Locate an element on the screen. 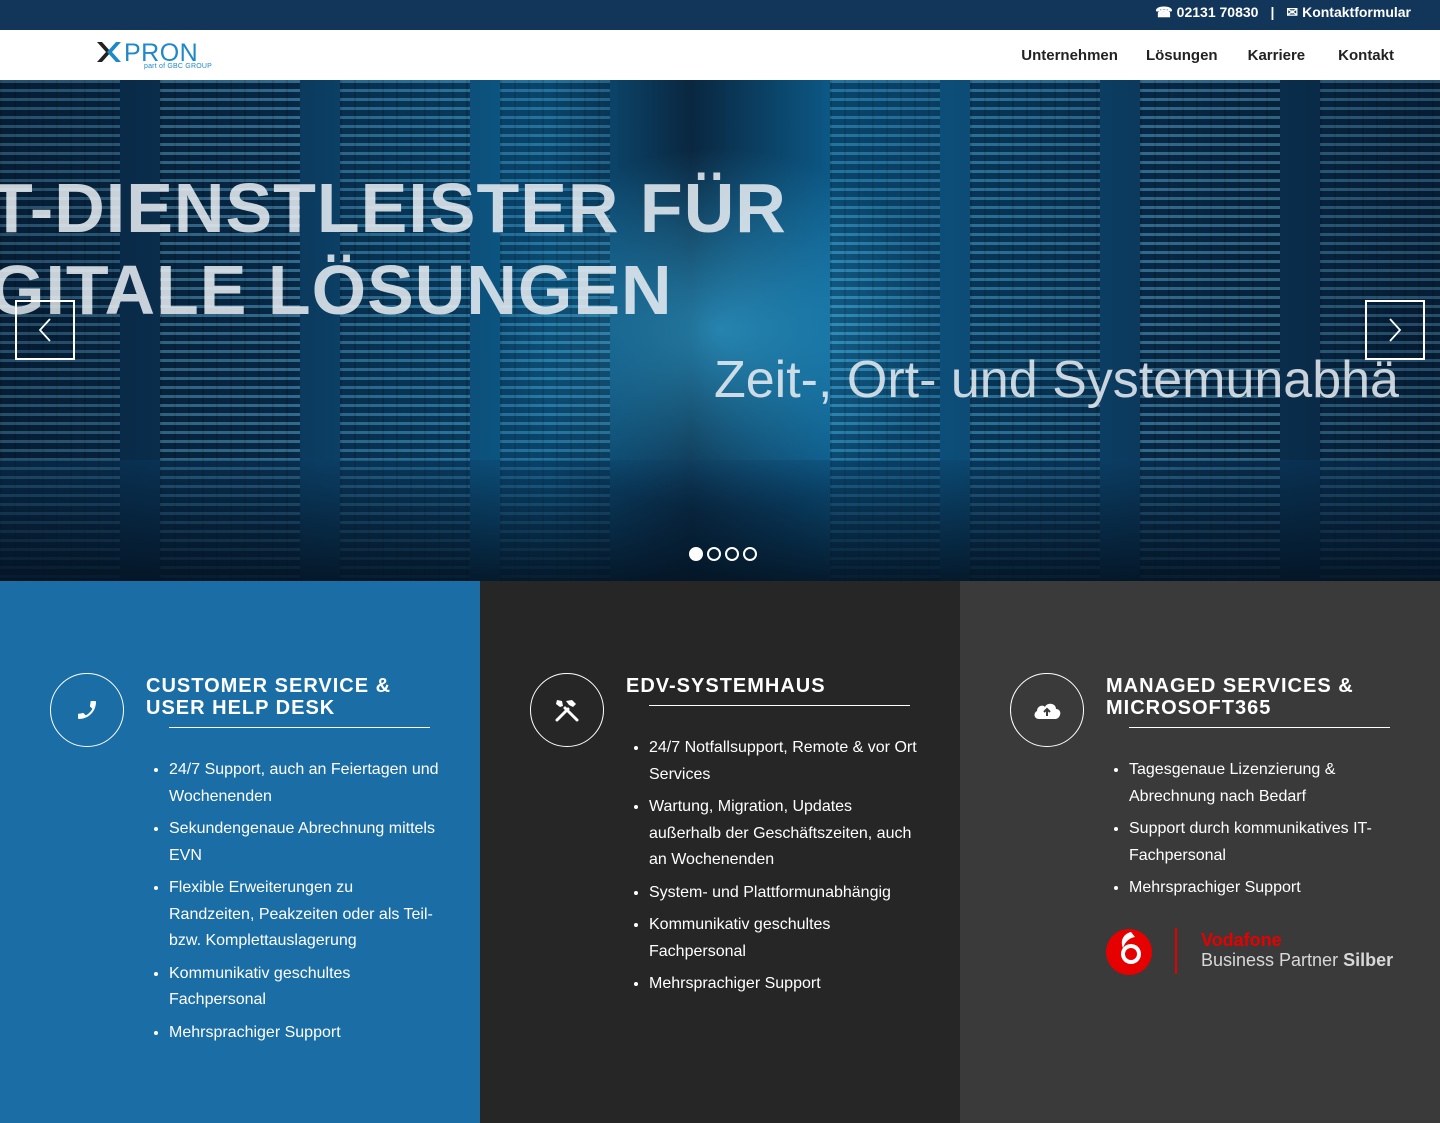  top-bar-contact: ☎ 02131 70830 | ✉ Kontaktformular is located at coordinates (1283, 12).